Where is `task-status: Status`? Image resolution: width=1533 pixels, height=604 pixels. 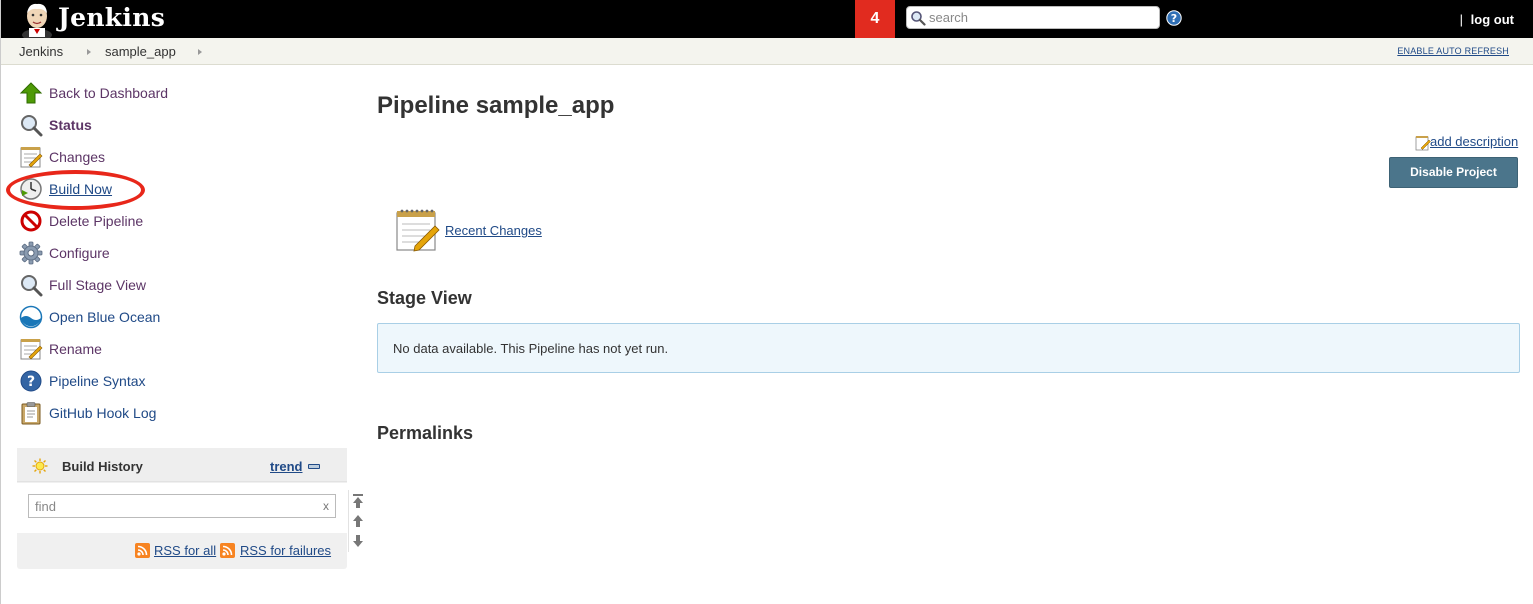
task-status: Status is located at coordinates (169, 125).